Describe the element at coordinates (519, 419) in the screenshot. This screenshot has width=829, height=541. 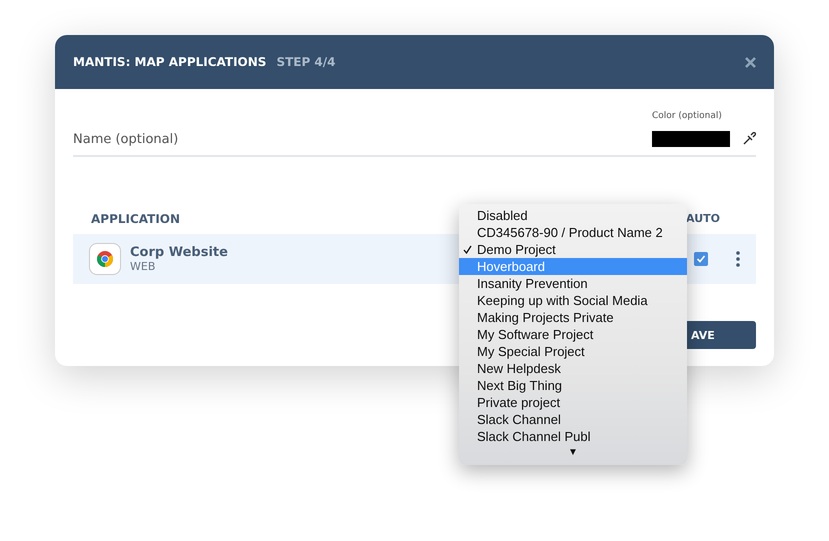
I see `menu-item-label: Slack Channel` at that location.